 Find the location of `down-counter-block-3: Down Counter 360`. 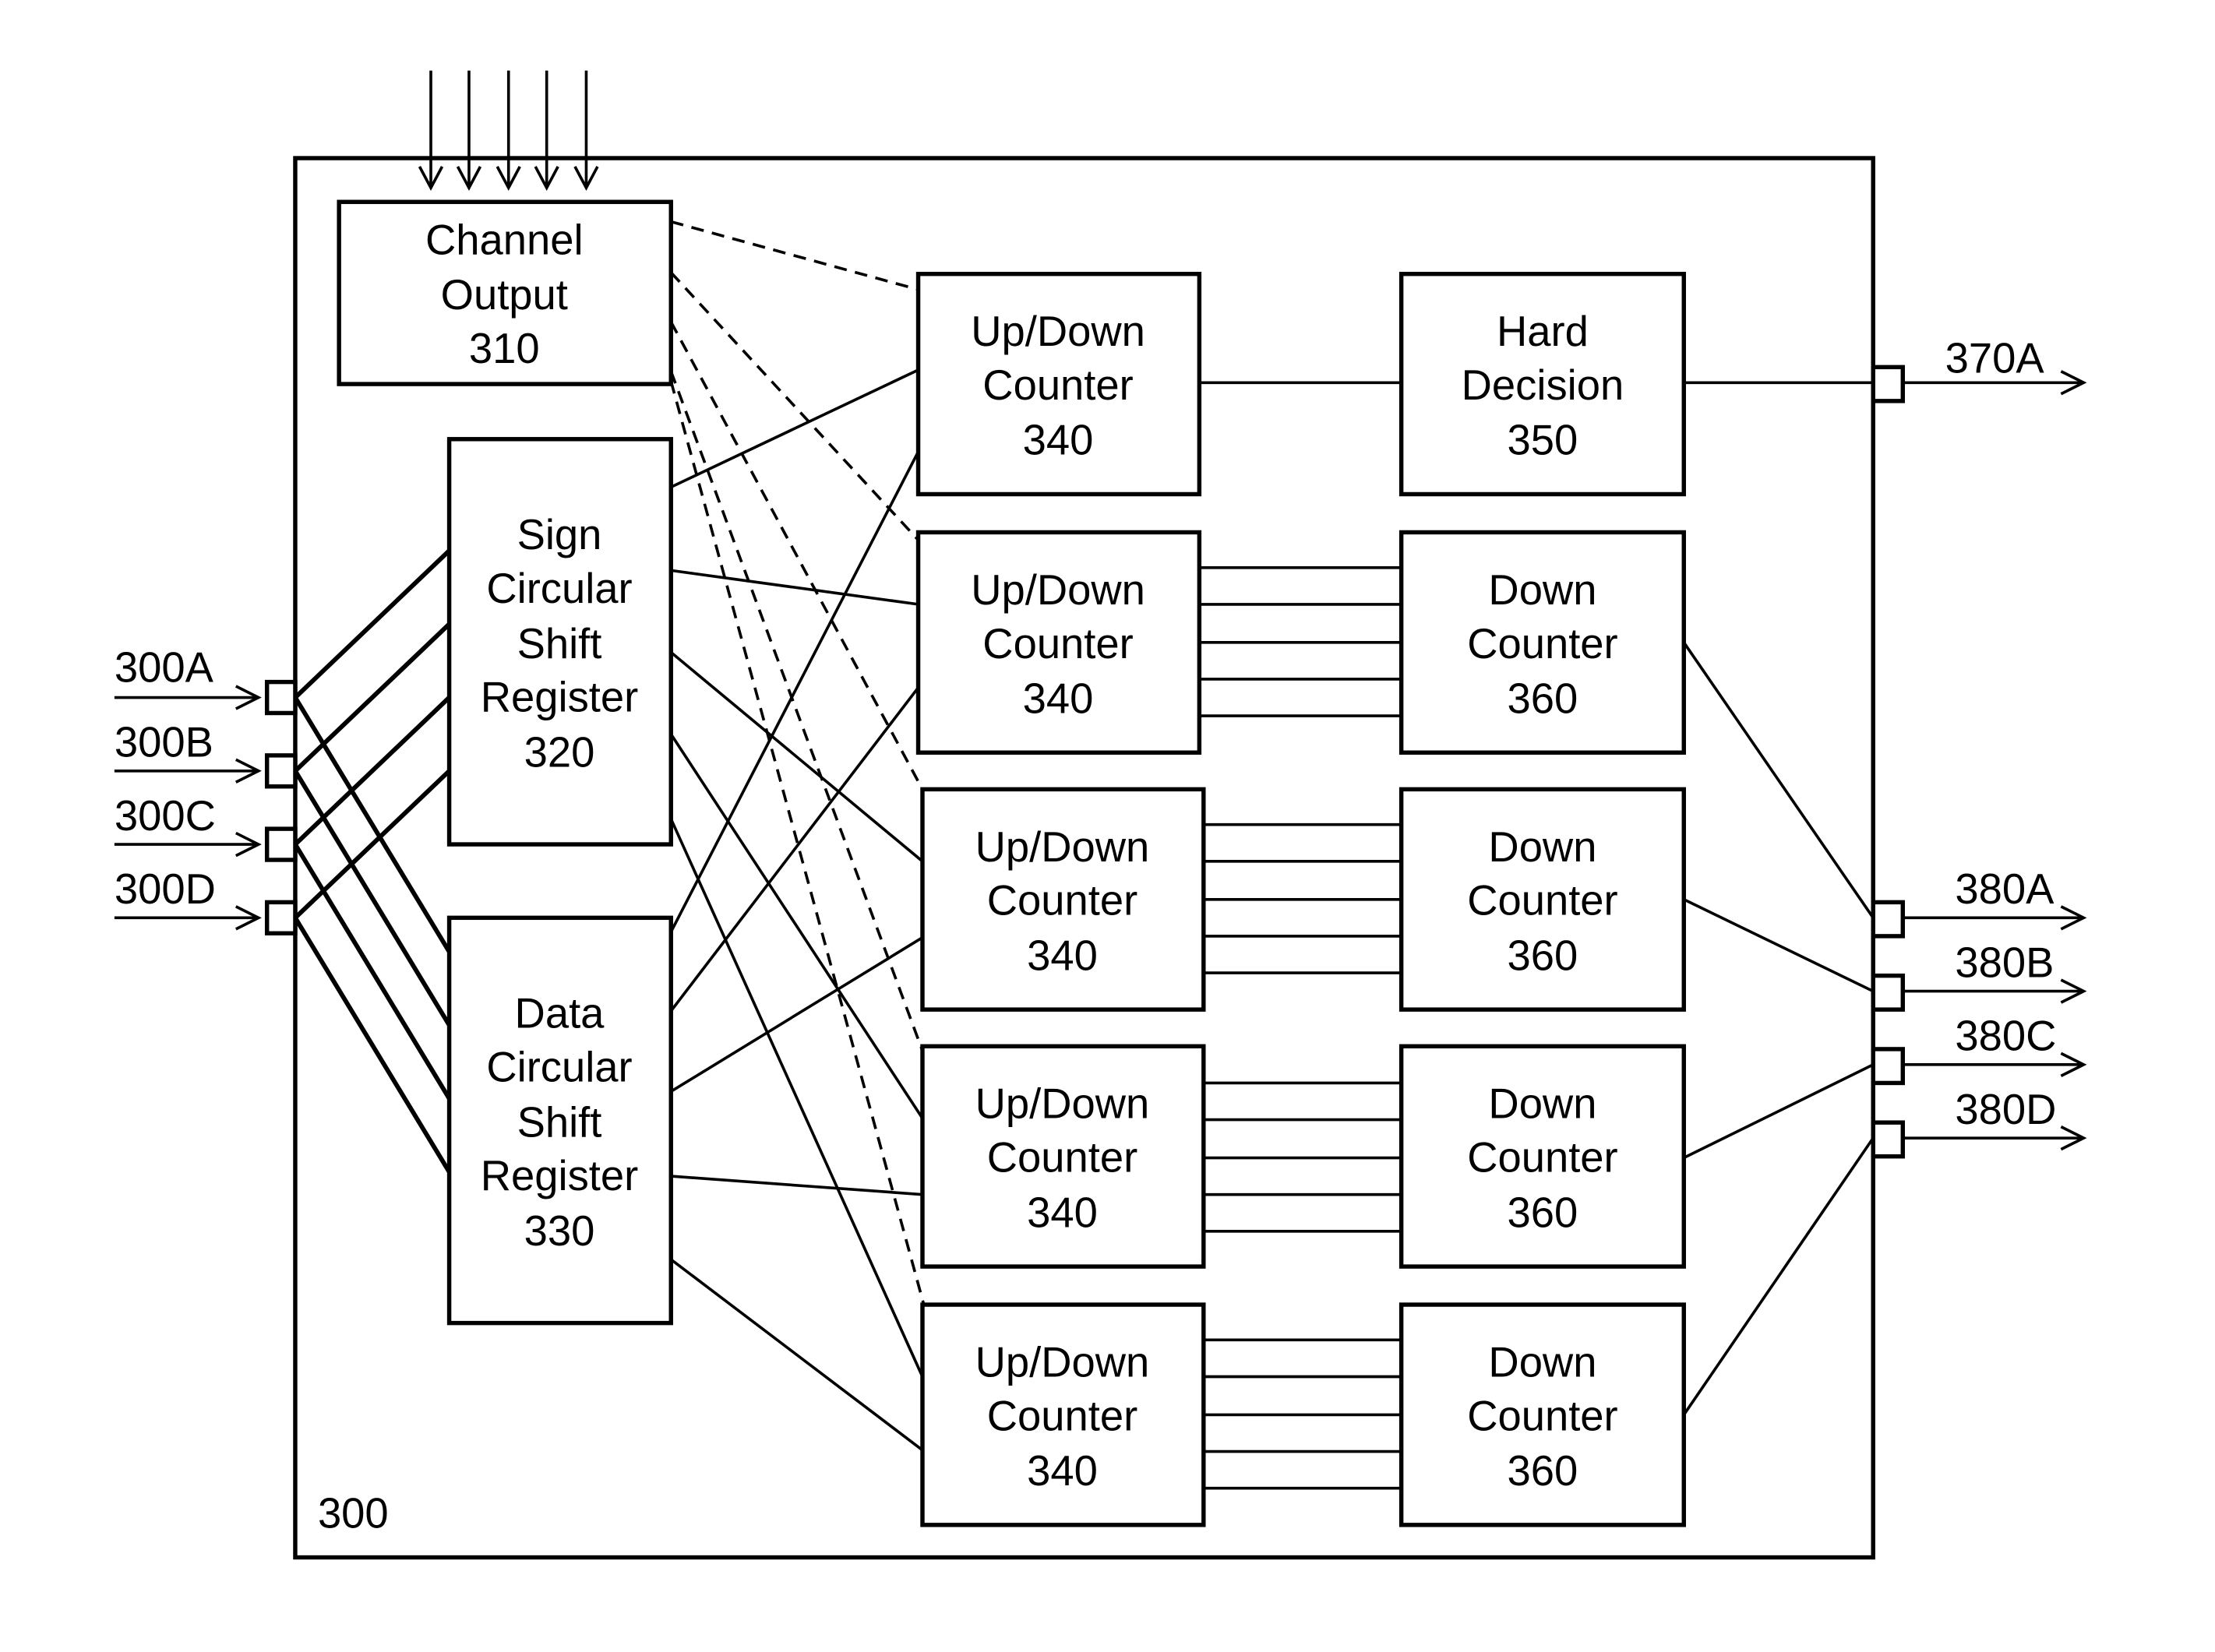

down-counter-block-3: Down Counter 360 is located at coordinates (1542, 1156).